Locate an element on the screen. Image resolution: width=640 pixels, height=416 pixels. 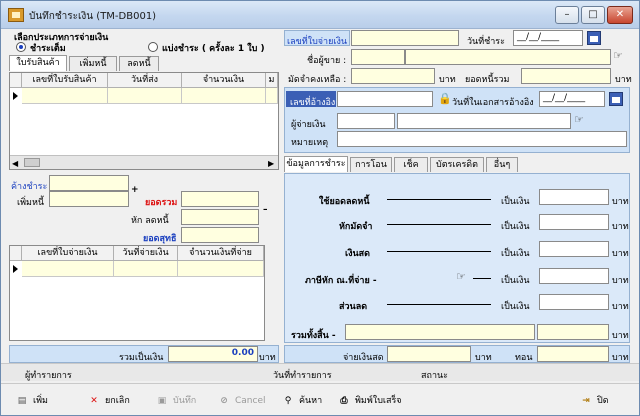
deduct-deposit-as: เป็นเงิน is located at coordinates (515, 227).